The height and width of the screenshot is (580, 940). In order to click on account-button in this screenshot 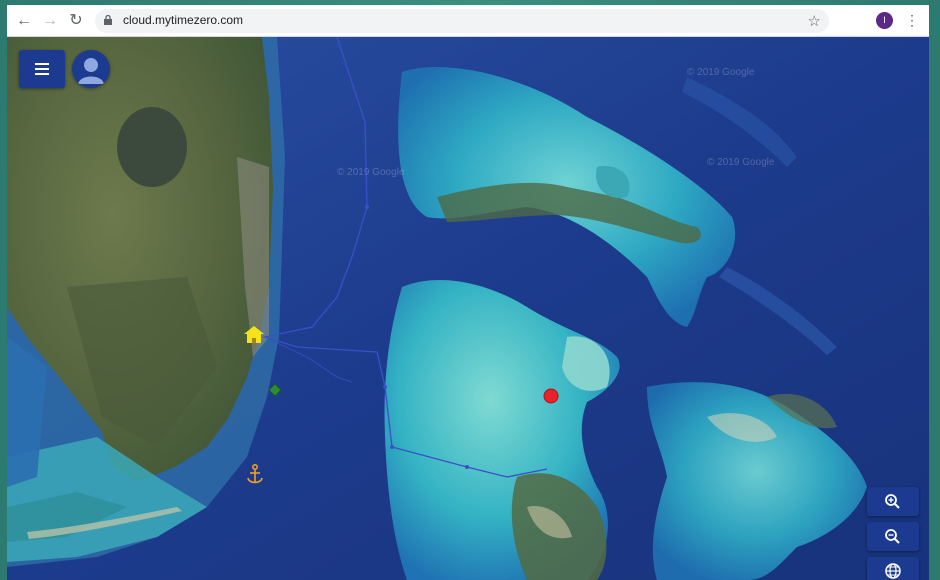, I will do `click(91, 69)`.